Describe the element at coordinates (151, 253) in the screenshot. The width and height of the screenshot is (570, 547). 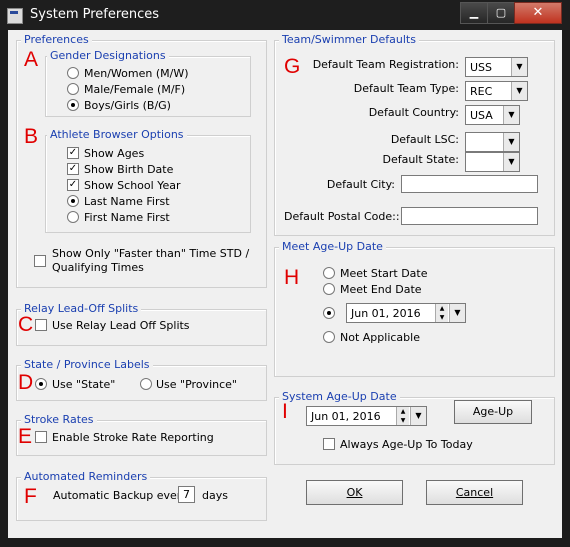
I see `faster-than-label-line1: Show Only "Faster than" Time STD /` at that location.